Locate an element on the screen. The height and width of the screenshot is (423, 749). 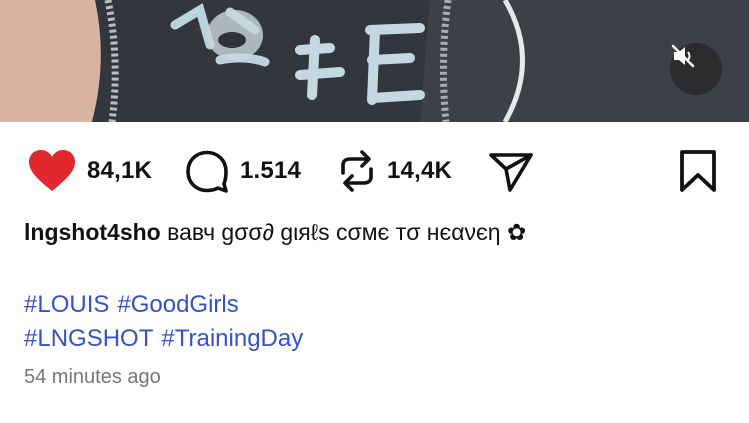
mute-toggle-button is located at coordinates (696, 69).